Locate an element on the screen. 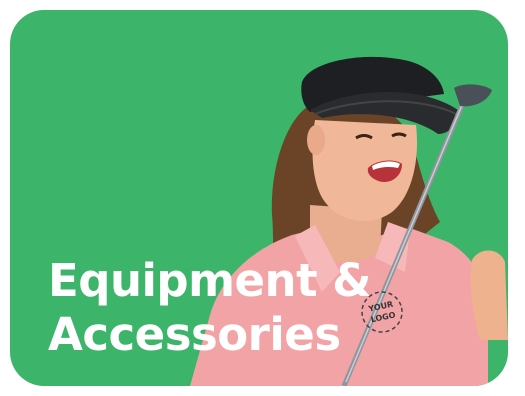  golf-club-head is located at coordinates (473, 95).